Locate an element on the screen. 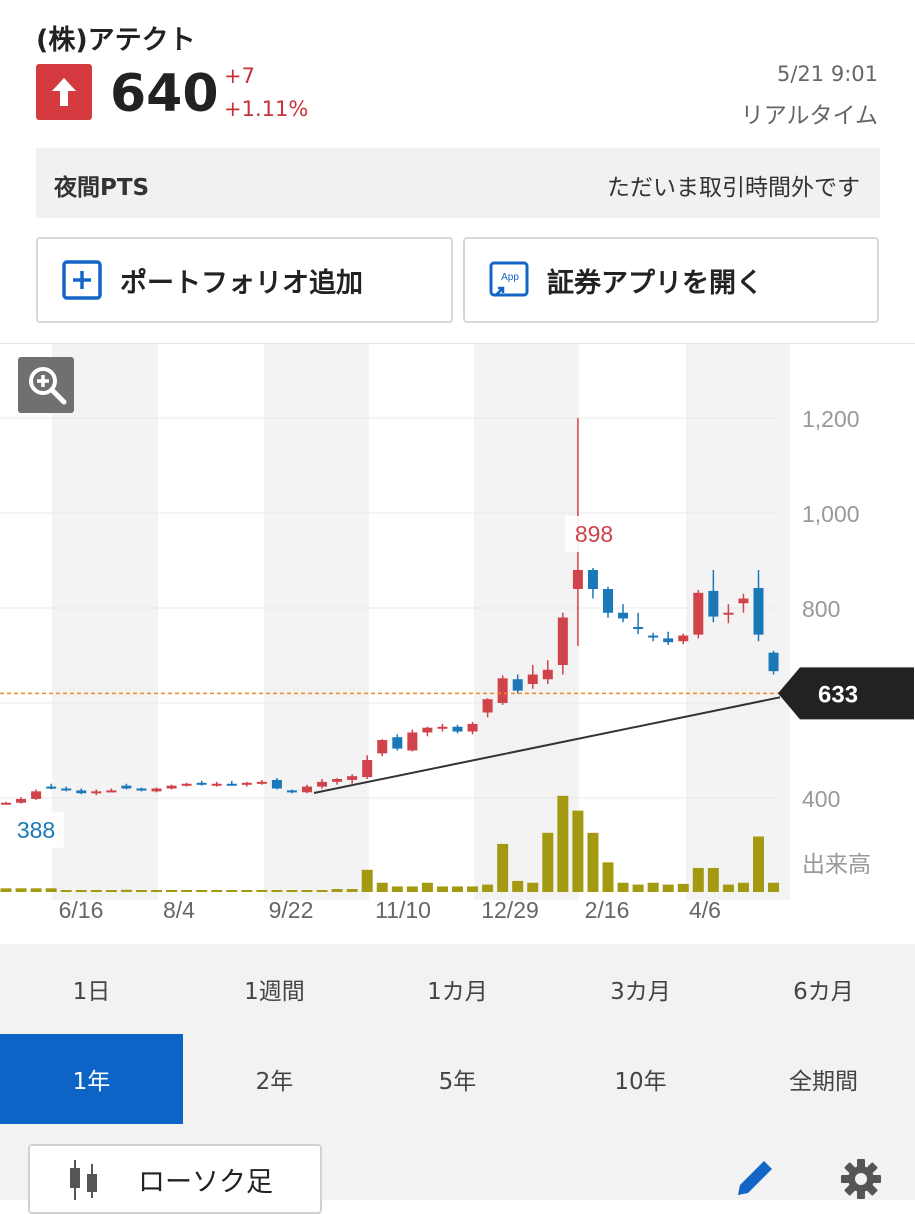 The image size is (915, 1214). x-axis-label: 11/10 is located at coordinates (403, 910).